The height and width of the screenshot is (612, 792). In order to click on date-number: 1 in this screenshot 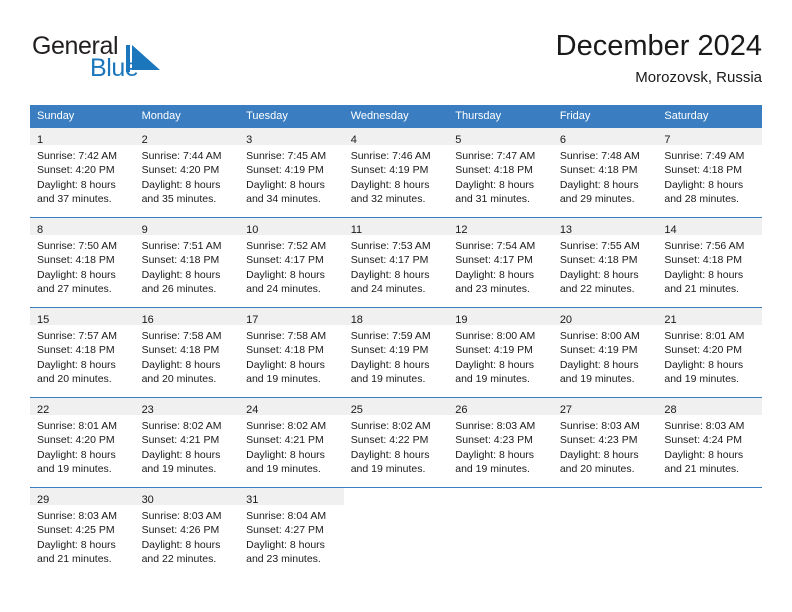, I will do `click(40, 140)`.